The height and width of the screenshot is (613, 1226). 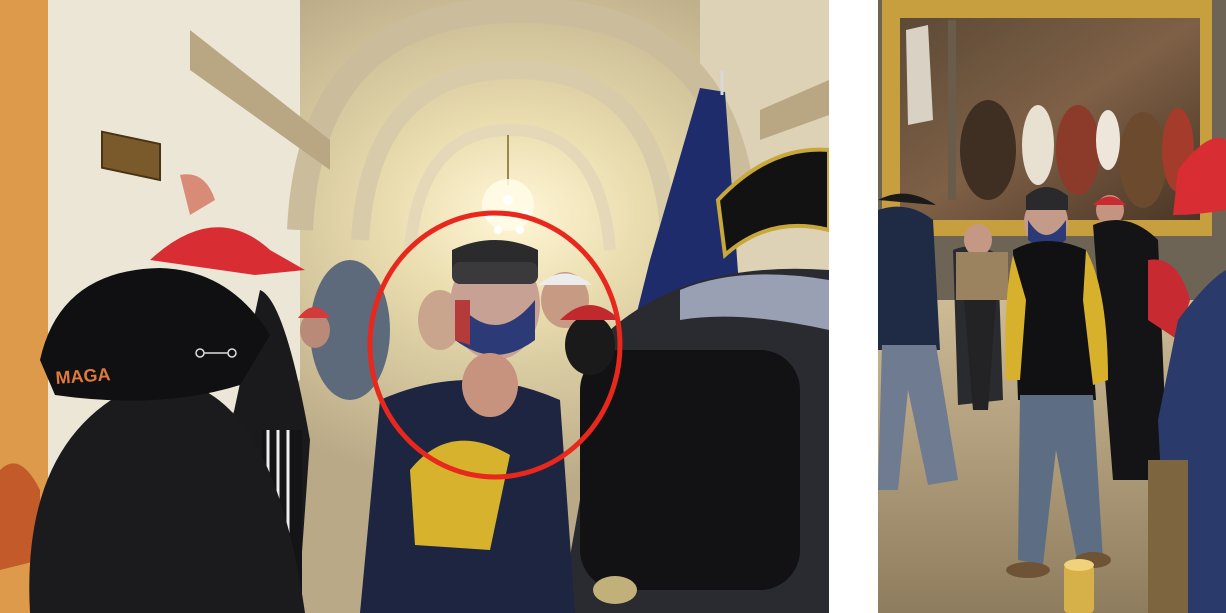 What do you see at coordinates (1079, 586) in the screenshot?
I see `brass-stanchion` at bounding box center [1079, 586].